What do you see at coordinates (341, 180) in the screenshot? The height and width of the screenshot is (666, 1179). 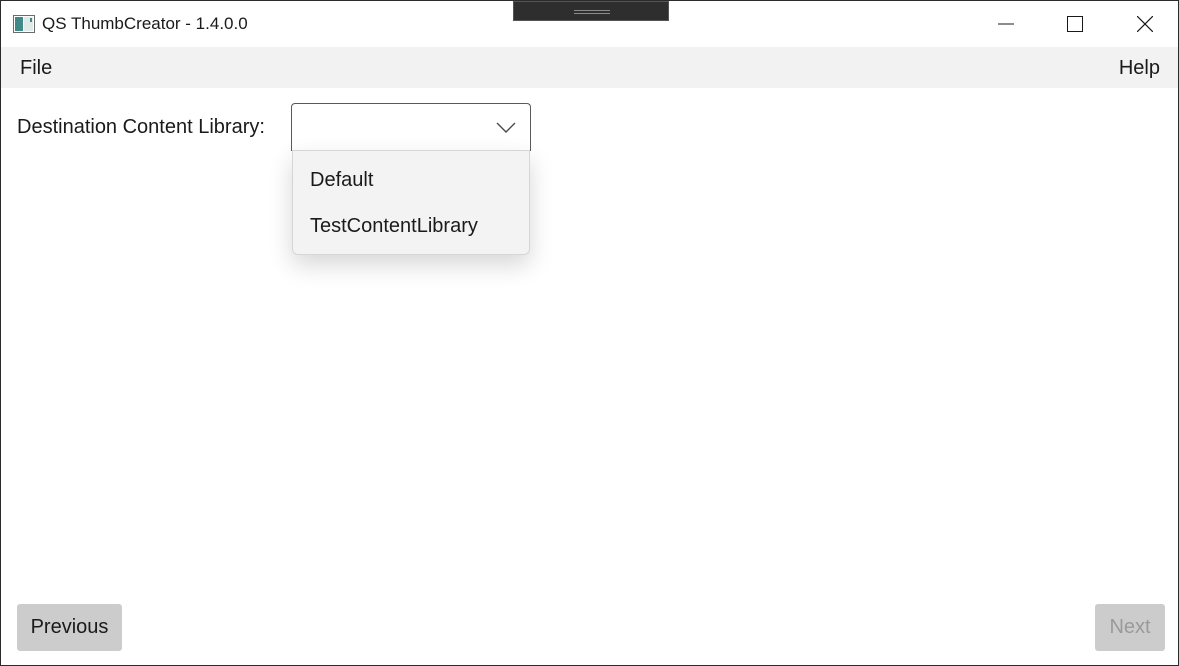 I see `dropdown-option-default: Default` at bounding box center [341, 180].